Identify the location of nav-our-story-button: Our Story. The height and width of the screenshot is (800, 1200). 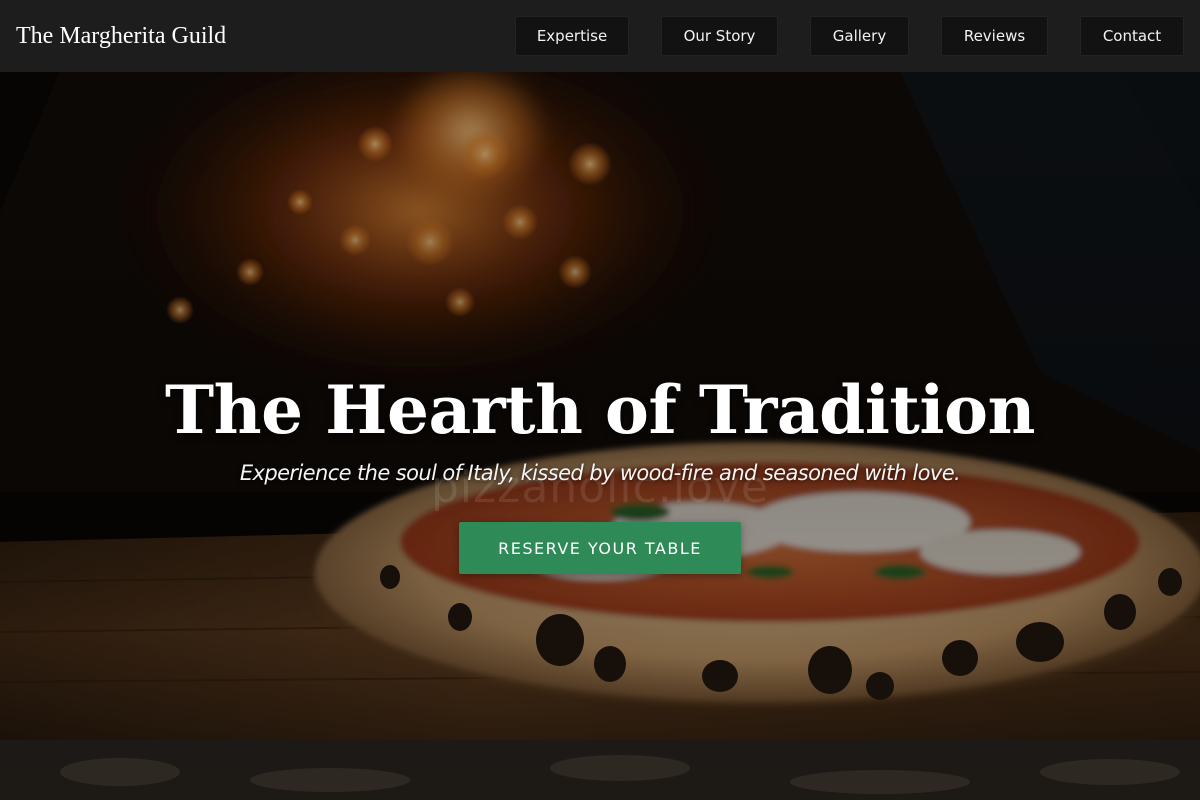
(719, 36).